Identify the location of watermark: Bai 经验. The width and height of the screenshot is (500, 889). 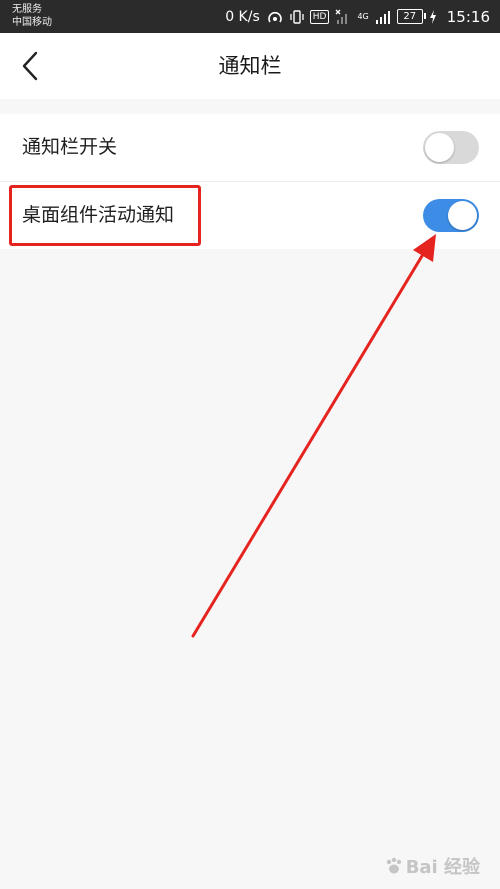
(432, 866).